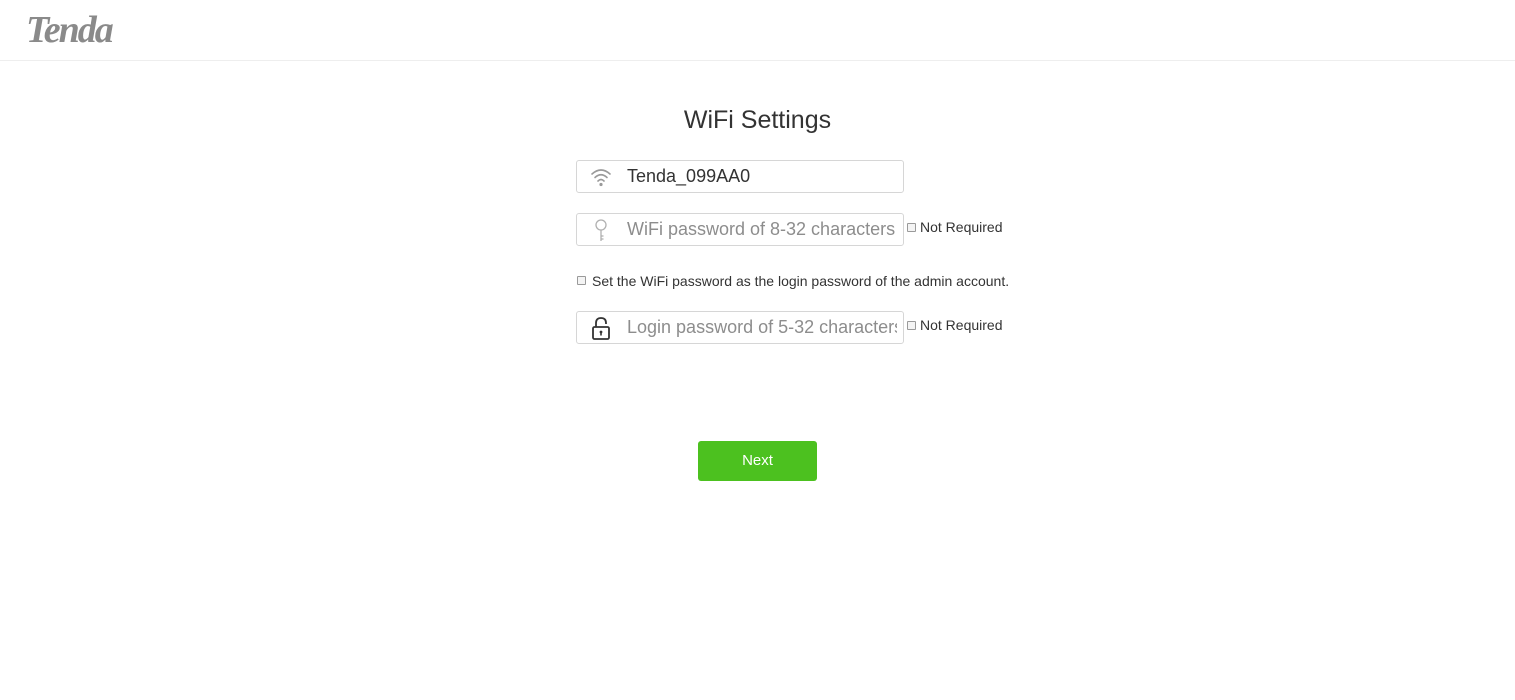  What do you see at coordinates (762, 176) in the screenshot?
I see `ssid-input` at bounding box center [762, 176].